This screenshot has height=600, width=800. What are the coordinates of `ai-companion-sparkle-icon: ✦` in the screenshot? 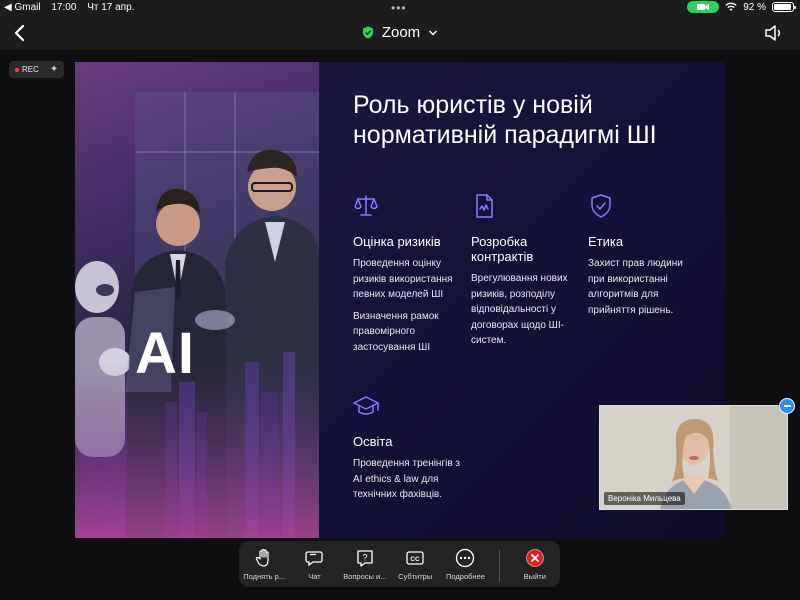 It's located at (54, 69).